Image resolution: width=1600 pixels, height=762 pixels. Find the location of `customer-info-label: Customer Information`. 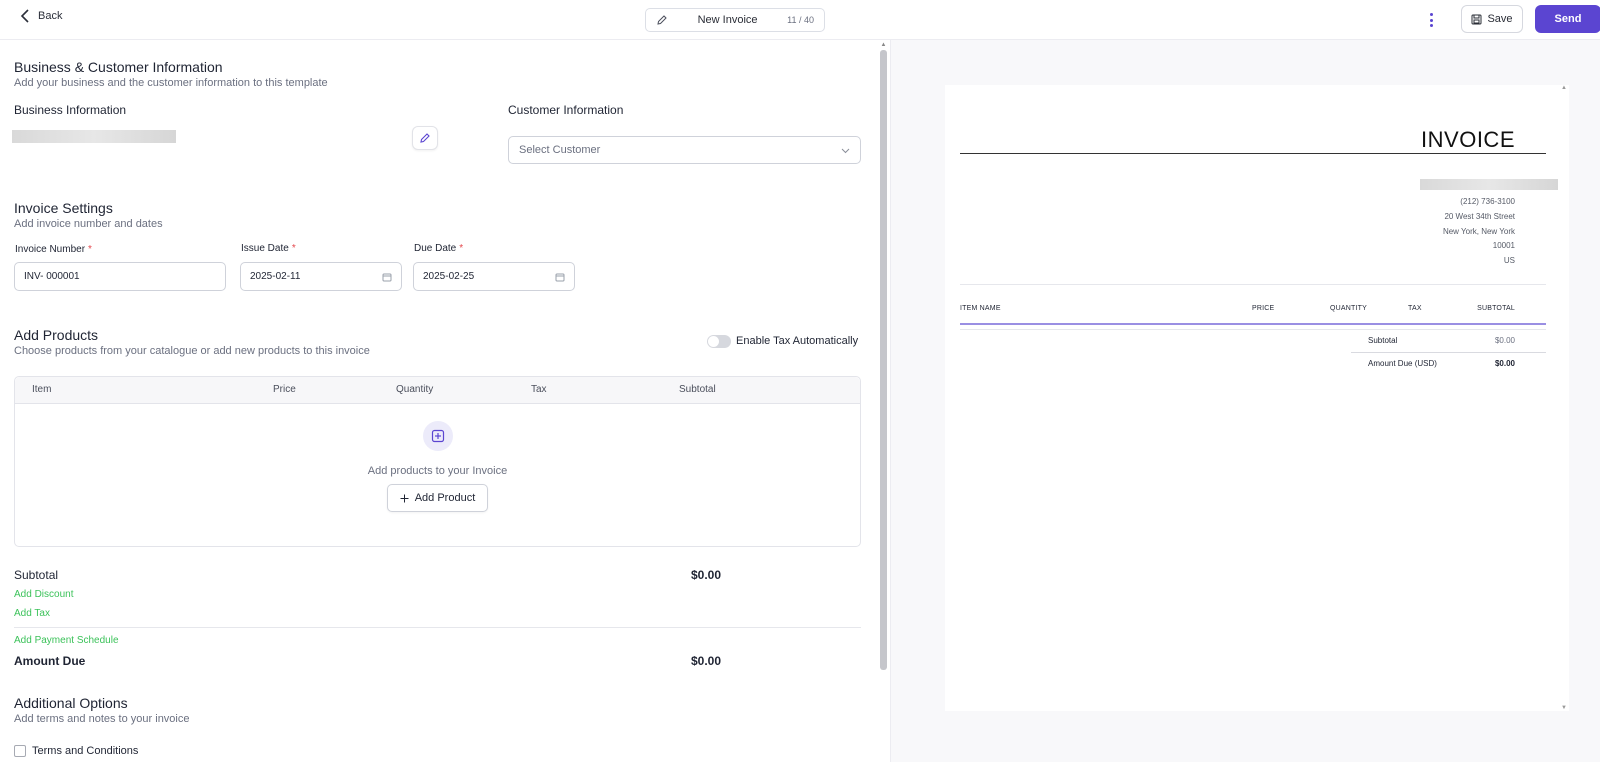

customer-info-label: Customer Information is located at coordinates (566, 110).